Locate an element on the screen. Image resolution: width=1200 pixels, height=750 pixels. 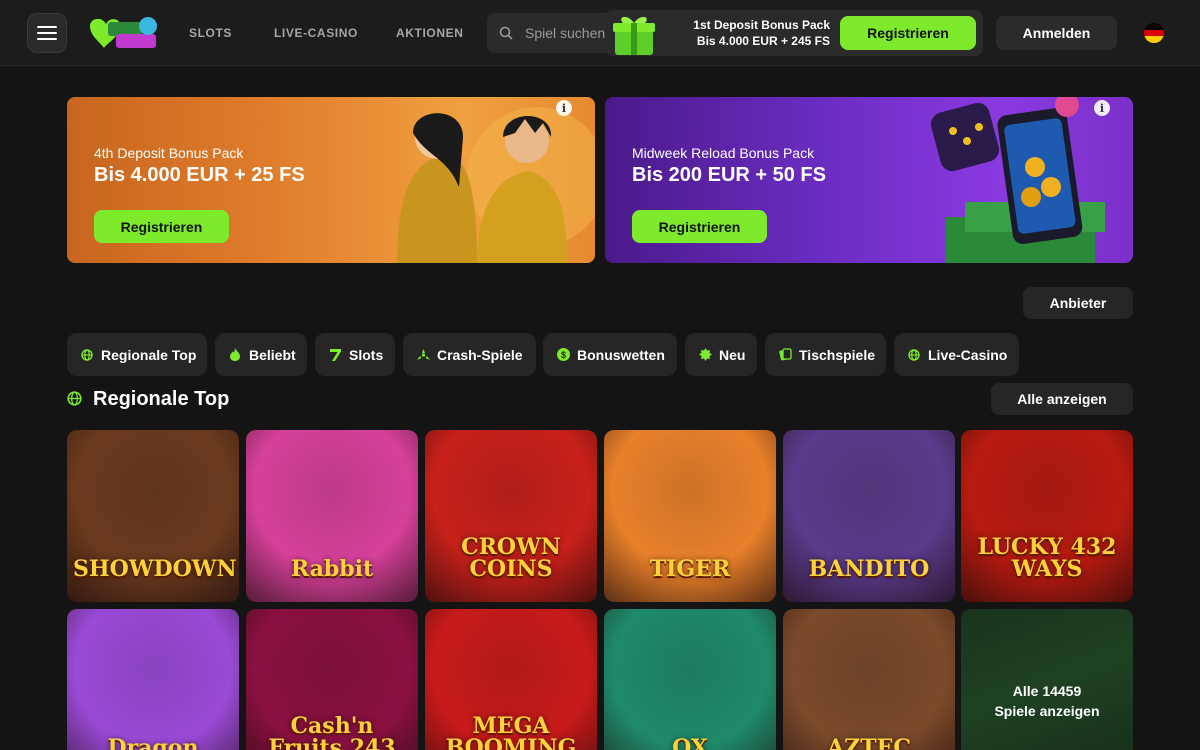
promo-line-2: Bis 4.000 EUR + 245 FS is located at coordinates (763, 41).